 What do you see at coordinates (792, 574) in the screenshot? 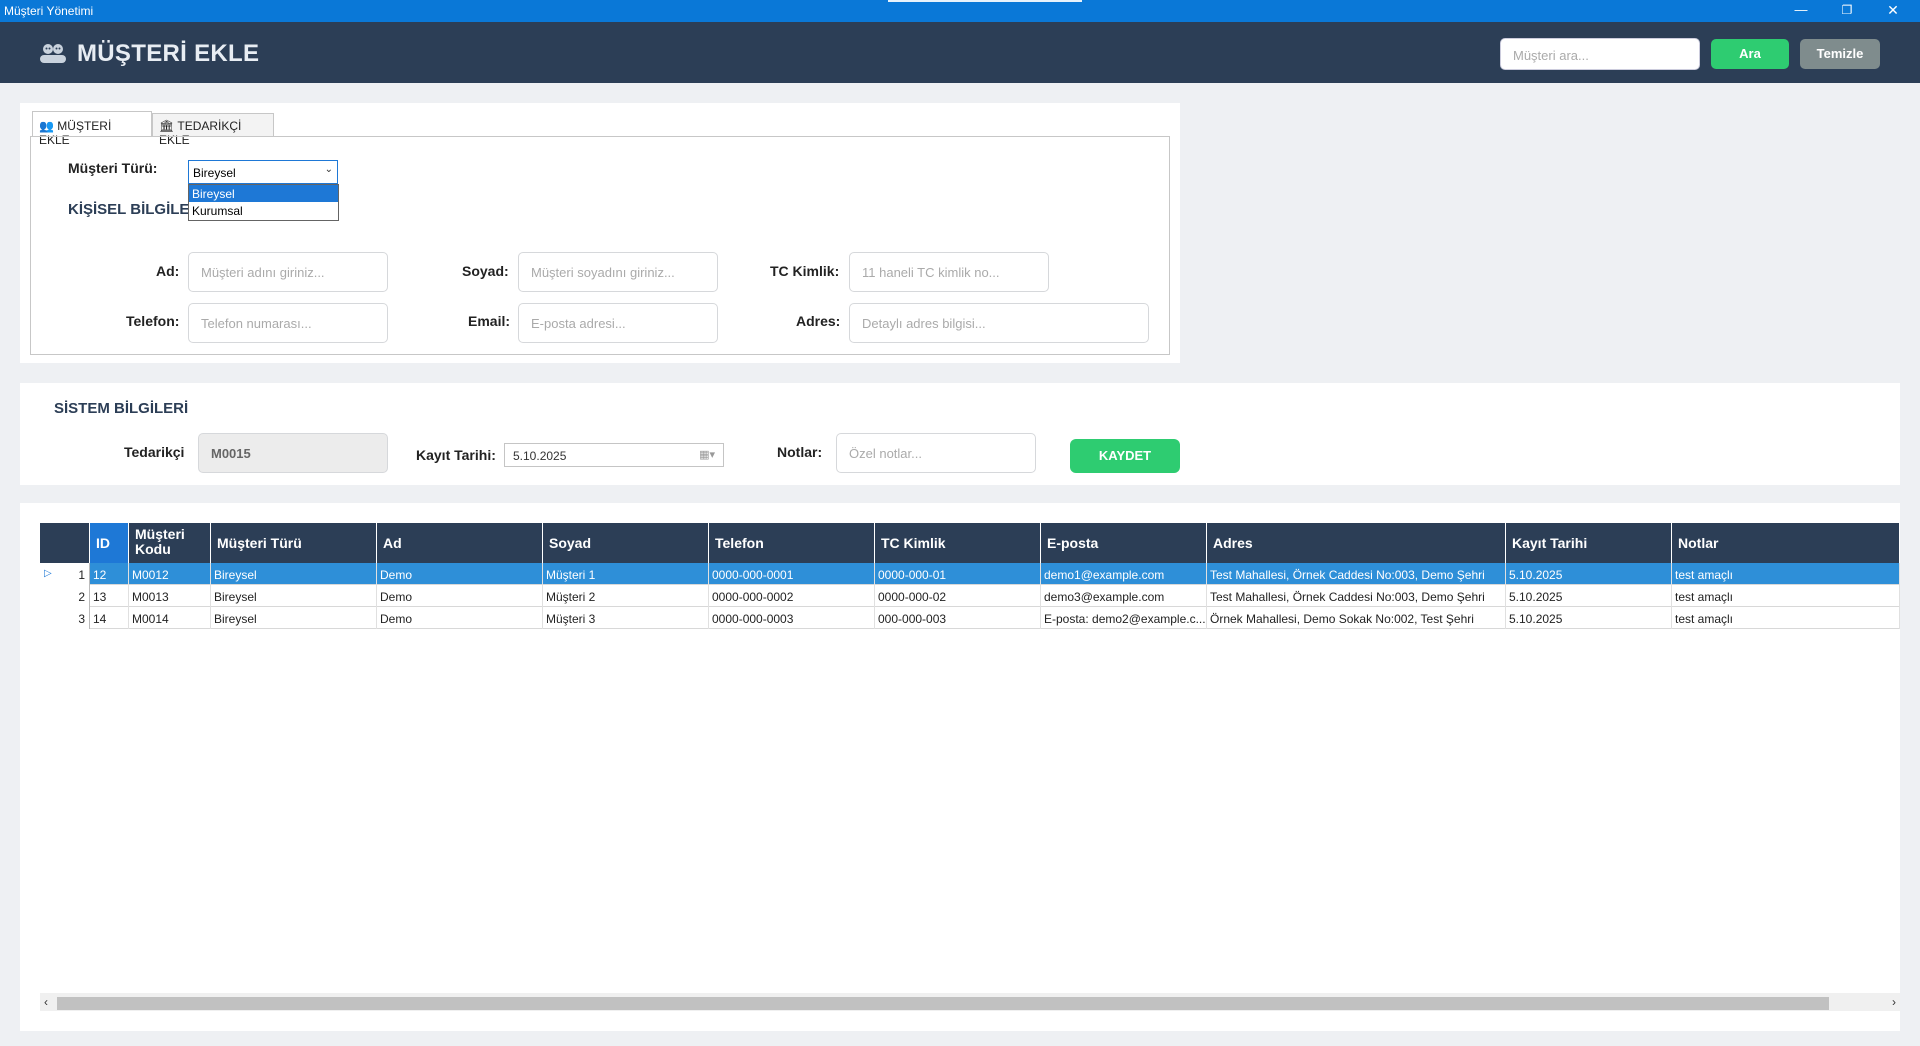
I see `cell-telefon: 0000-000-0001` at bounding box center [792, 574].